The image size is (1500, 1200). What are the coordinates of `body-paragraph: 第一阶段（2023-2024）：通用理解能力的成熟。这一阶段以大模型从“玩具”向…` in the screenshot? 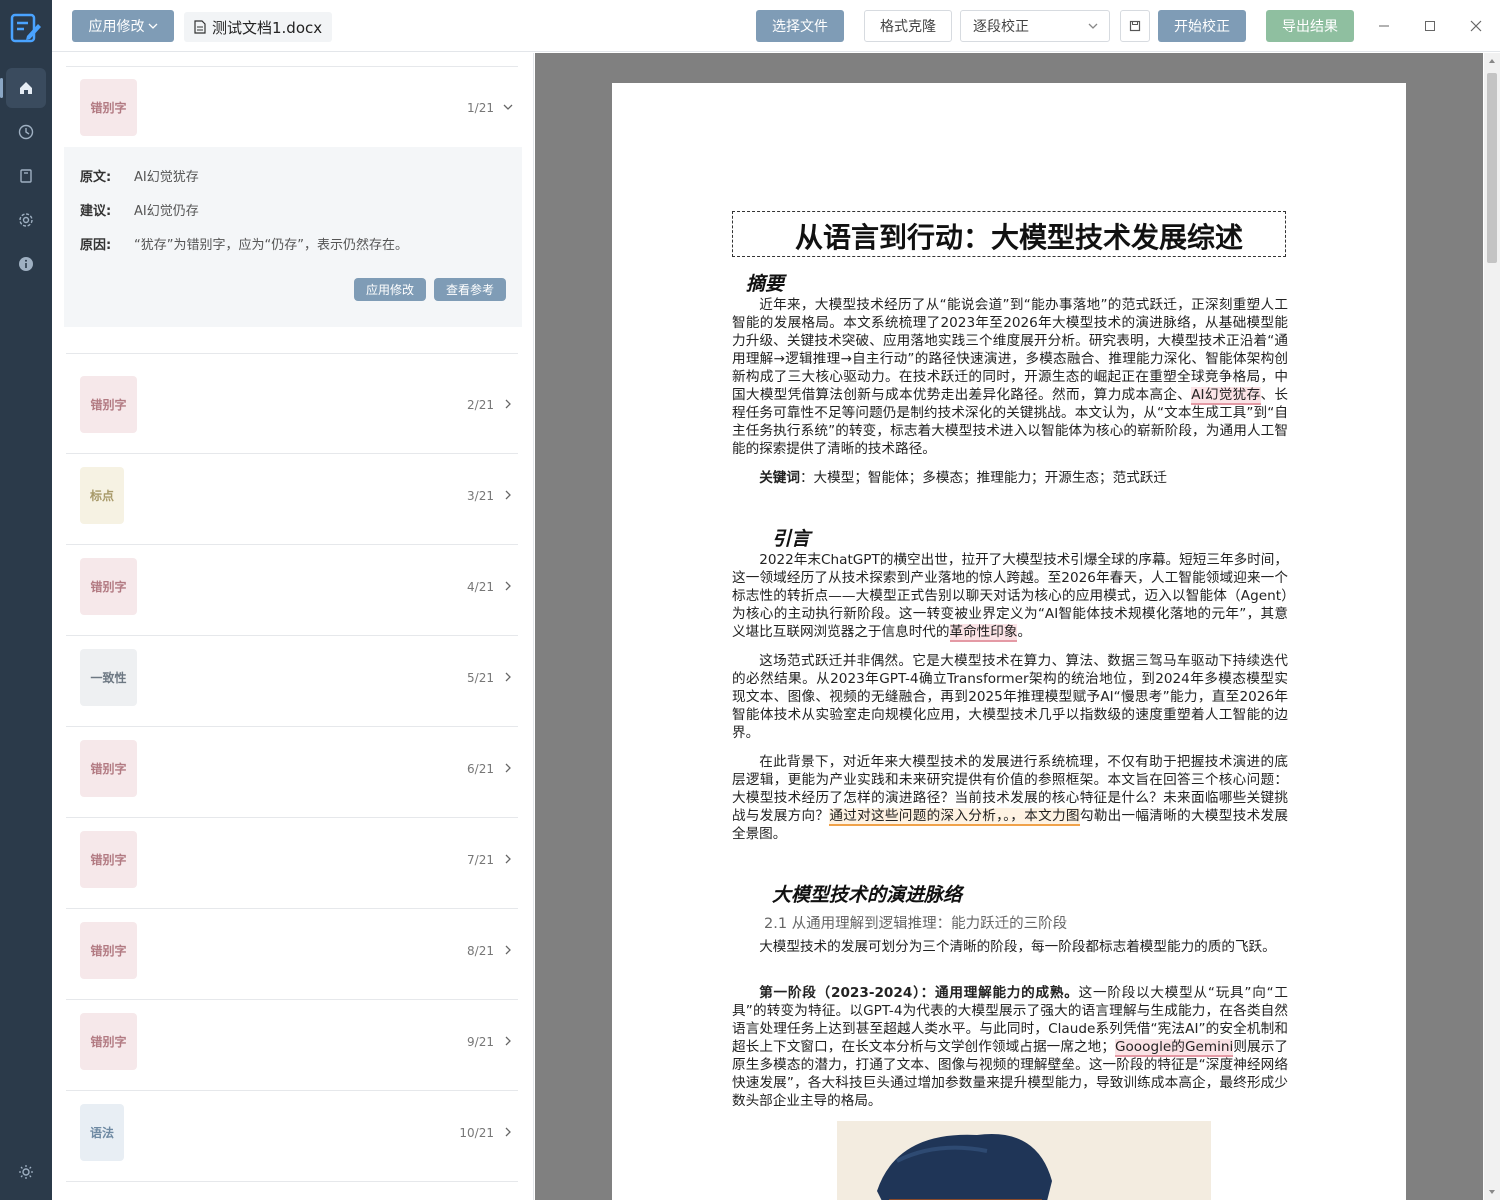 It's located at (1010, 1047).